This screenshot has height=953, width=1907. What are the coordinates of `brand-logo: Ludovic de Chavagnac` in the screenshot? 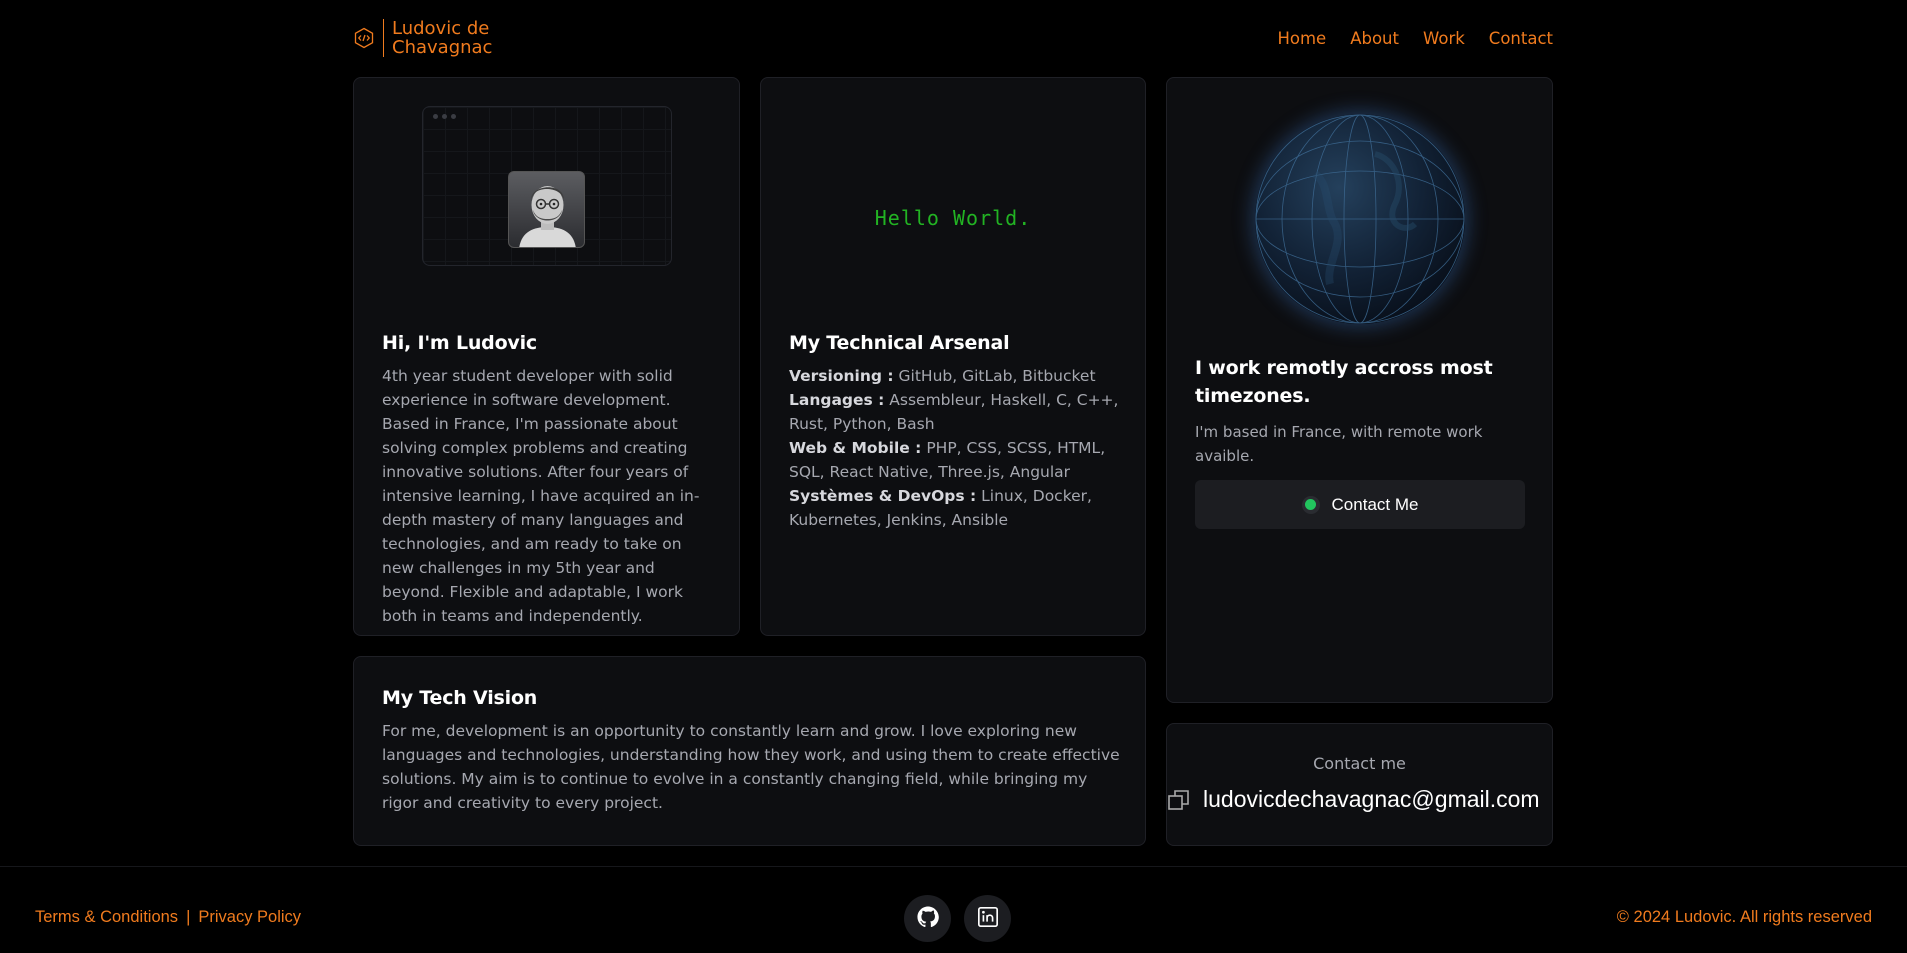 It's located at (422, 37).